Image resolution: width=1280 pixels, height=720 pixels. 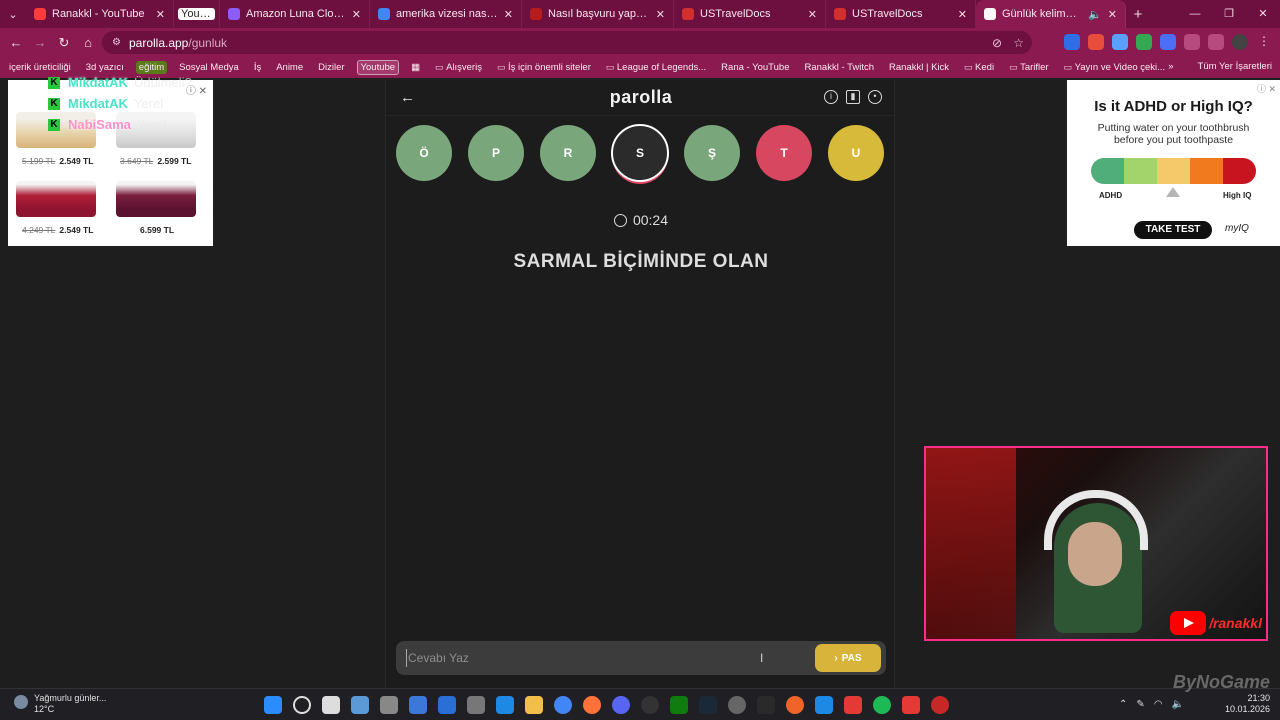 What do you see at coordinates (979, 67) in the screenshot?
I see `bookmark-folder: Kedi` at bounding box center [979, 67].